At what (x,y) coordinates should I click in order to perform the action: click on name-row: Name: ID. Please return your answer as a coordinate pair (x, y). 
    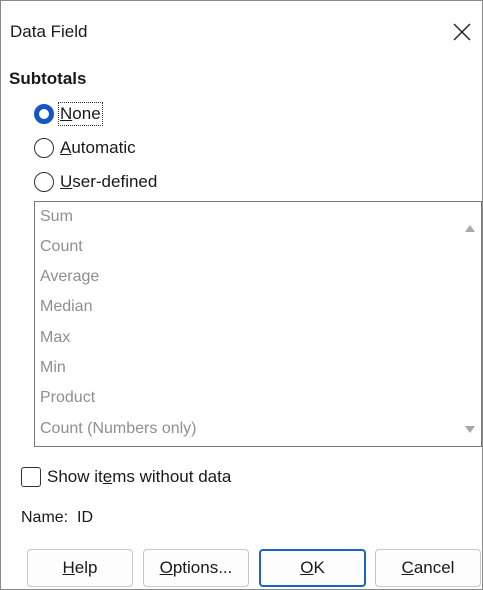
    Looking at the image, I should click on (57, 518).